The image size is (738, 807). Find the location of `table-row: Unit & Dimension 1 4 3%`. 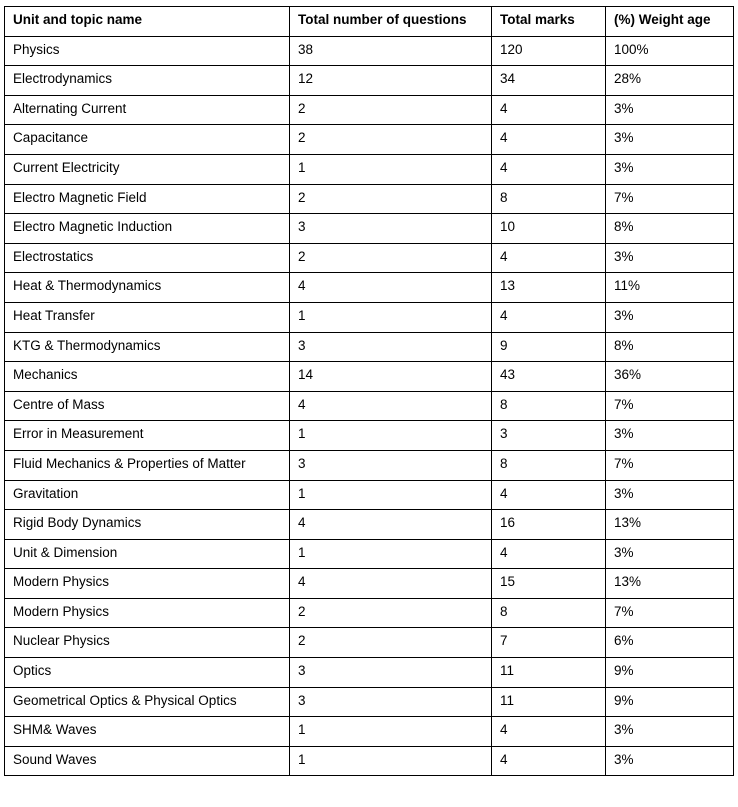

table-row: Unit & Dimension 1 4 3% is located at coordinates (369, 554).